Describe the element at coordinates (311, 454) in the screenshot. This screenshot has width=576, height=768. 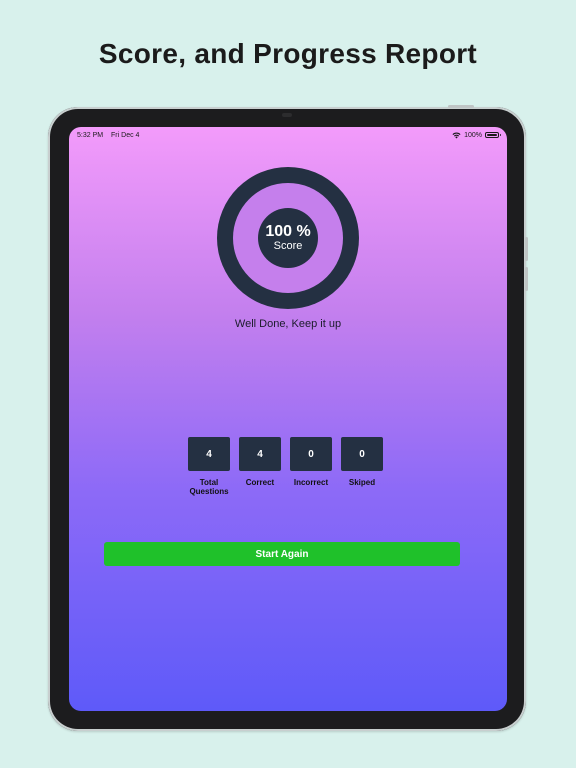
I see `stat-incorrect-value: 0` at that location.